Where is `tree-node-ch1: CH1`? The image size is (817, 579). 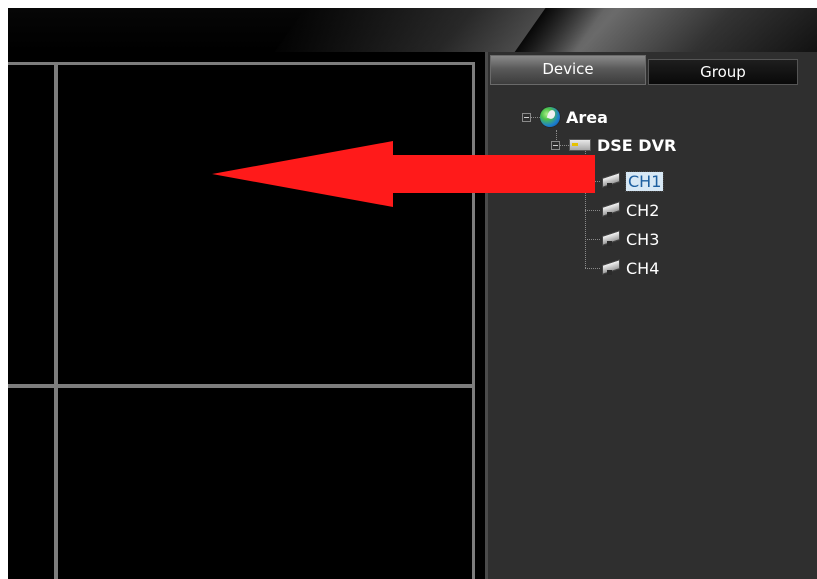 tree-node-ch1: CH1 is located at coordinates (632, 181).